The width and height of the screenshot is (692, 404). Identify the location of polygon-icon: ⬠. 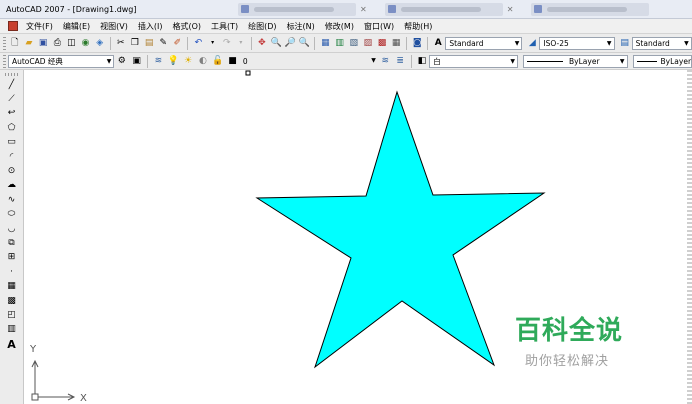
(12, 128).